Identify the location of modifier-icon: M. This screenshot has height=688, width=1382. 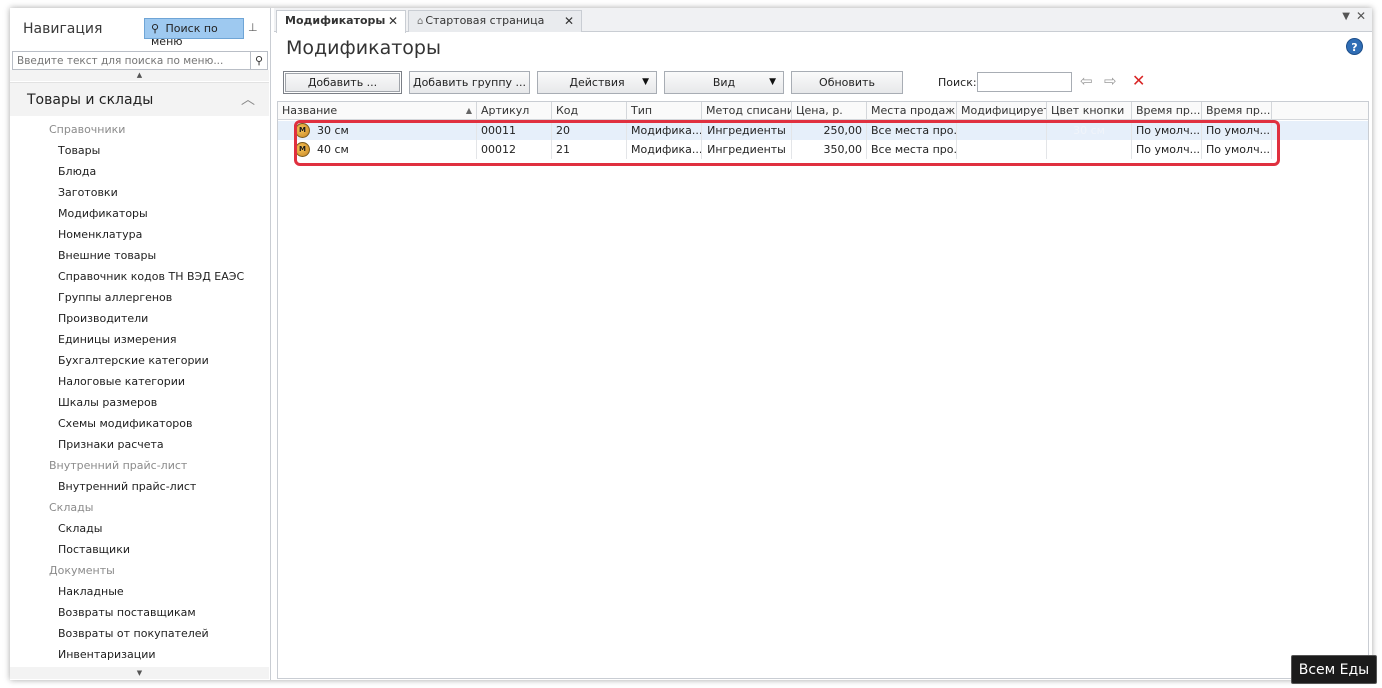
(302, 130).